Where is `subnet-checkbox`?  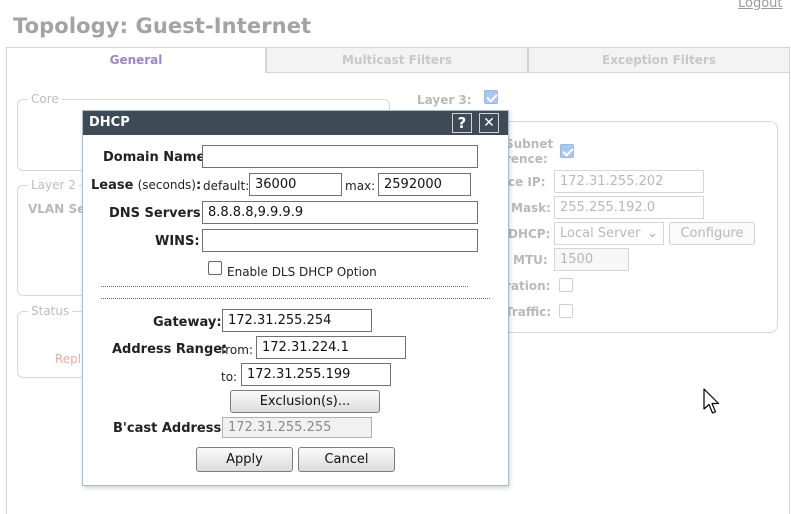
subnet-checkbox is located at coordinates (567, 151).